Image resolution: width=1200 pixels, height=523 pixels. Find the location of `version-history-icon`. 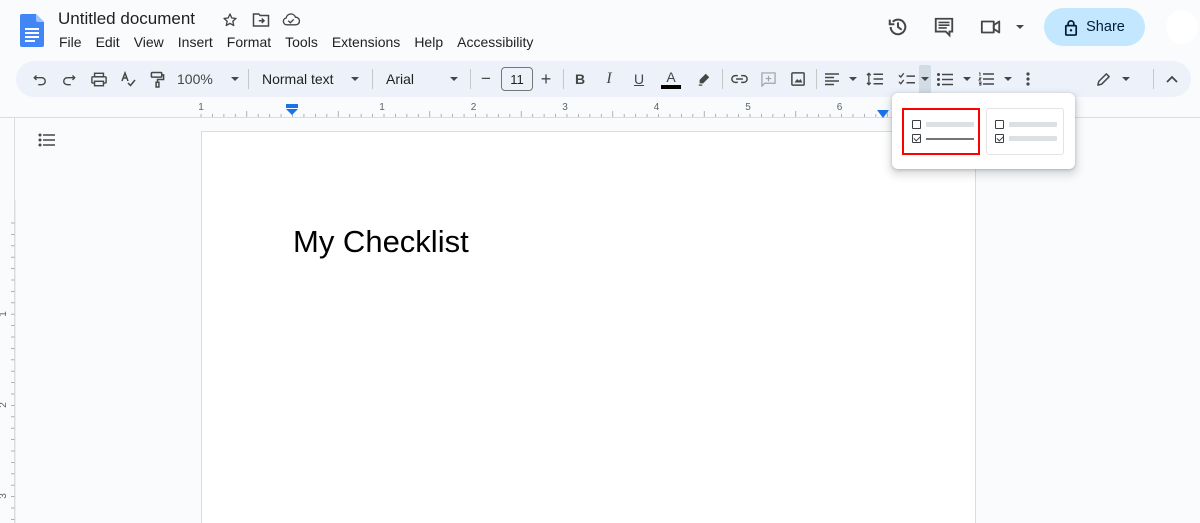

version-history-icon is located at coordinates (898, 27).